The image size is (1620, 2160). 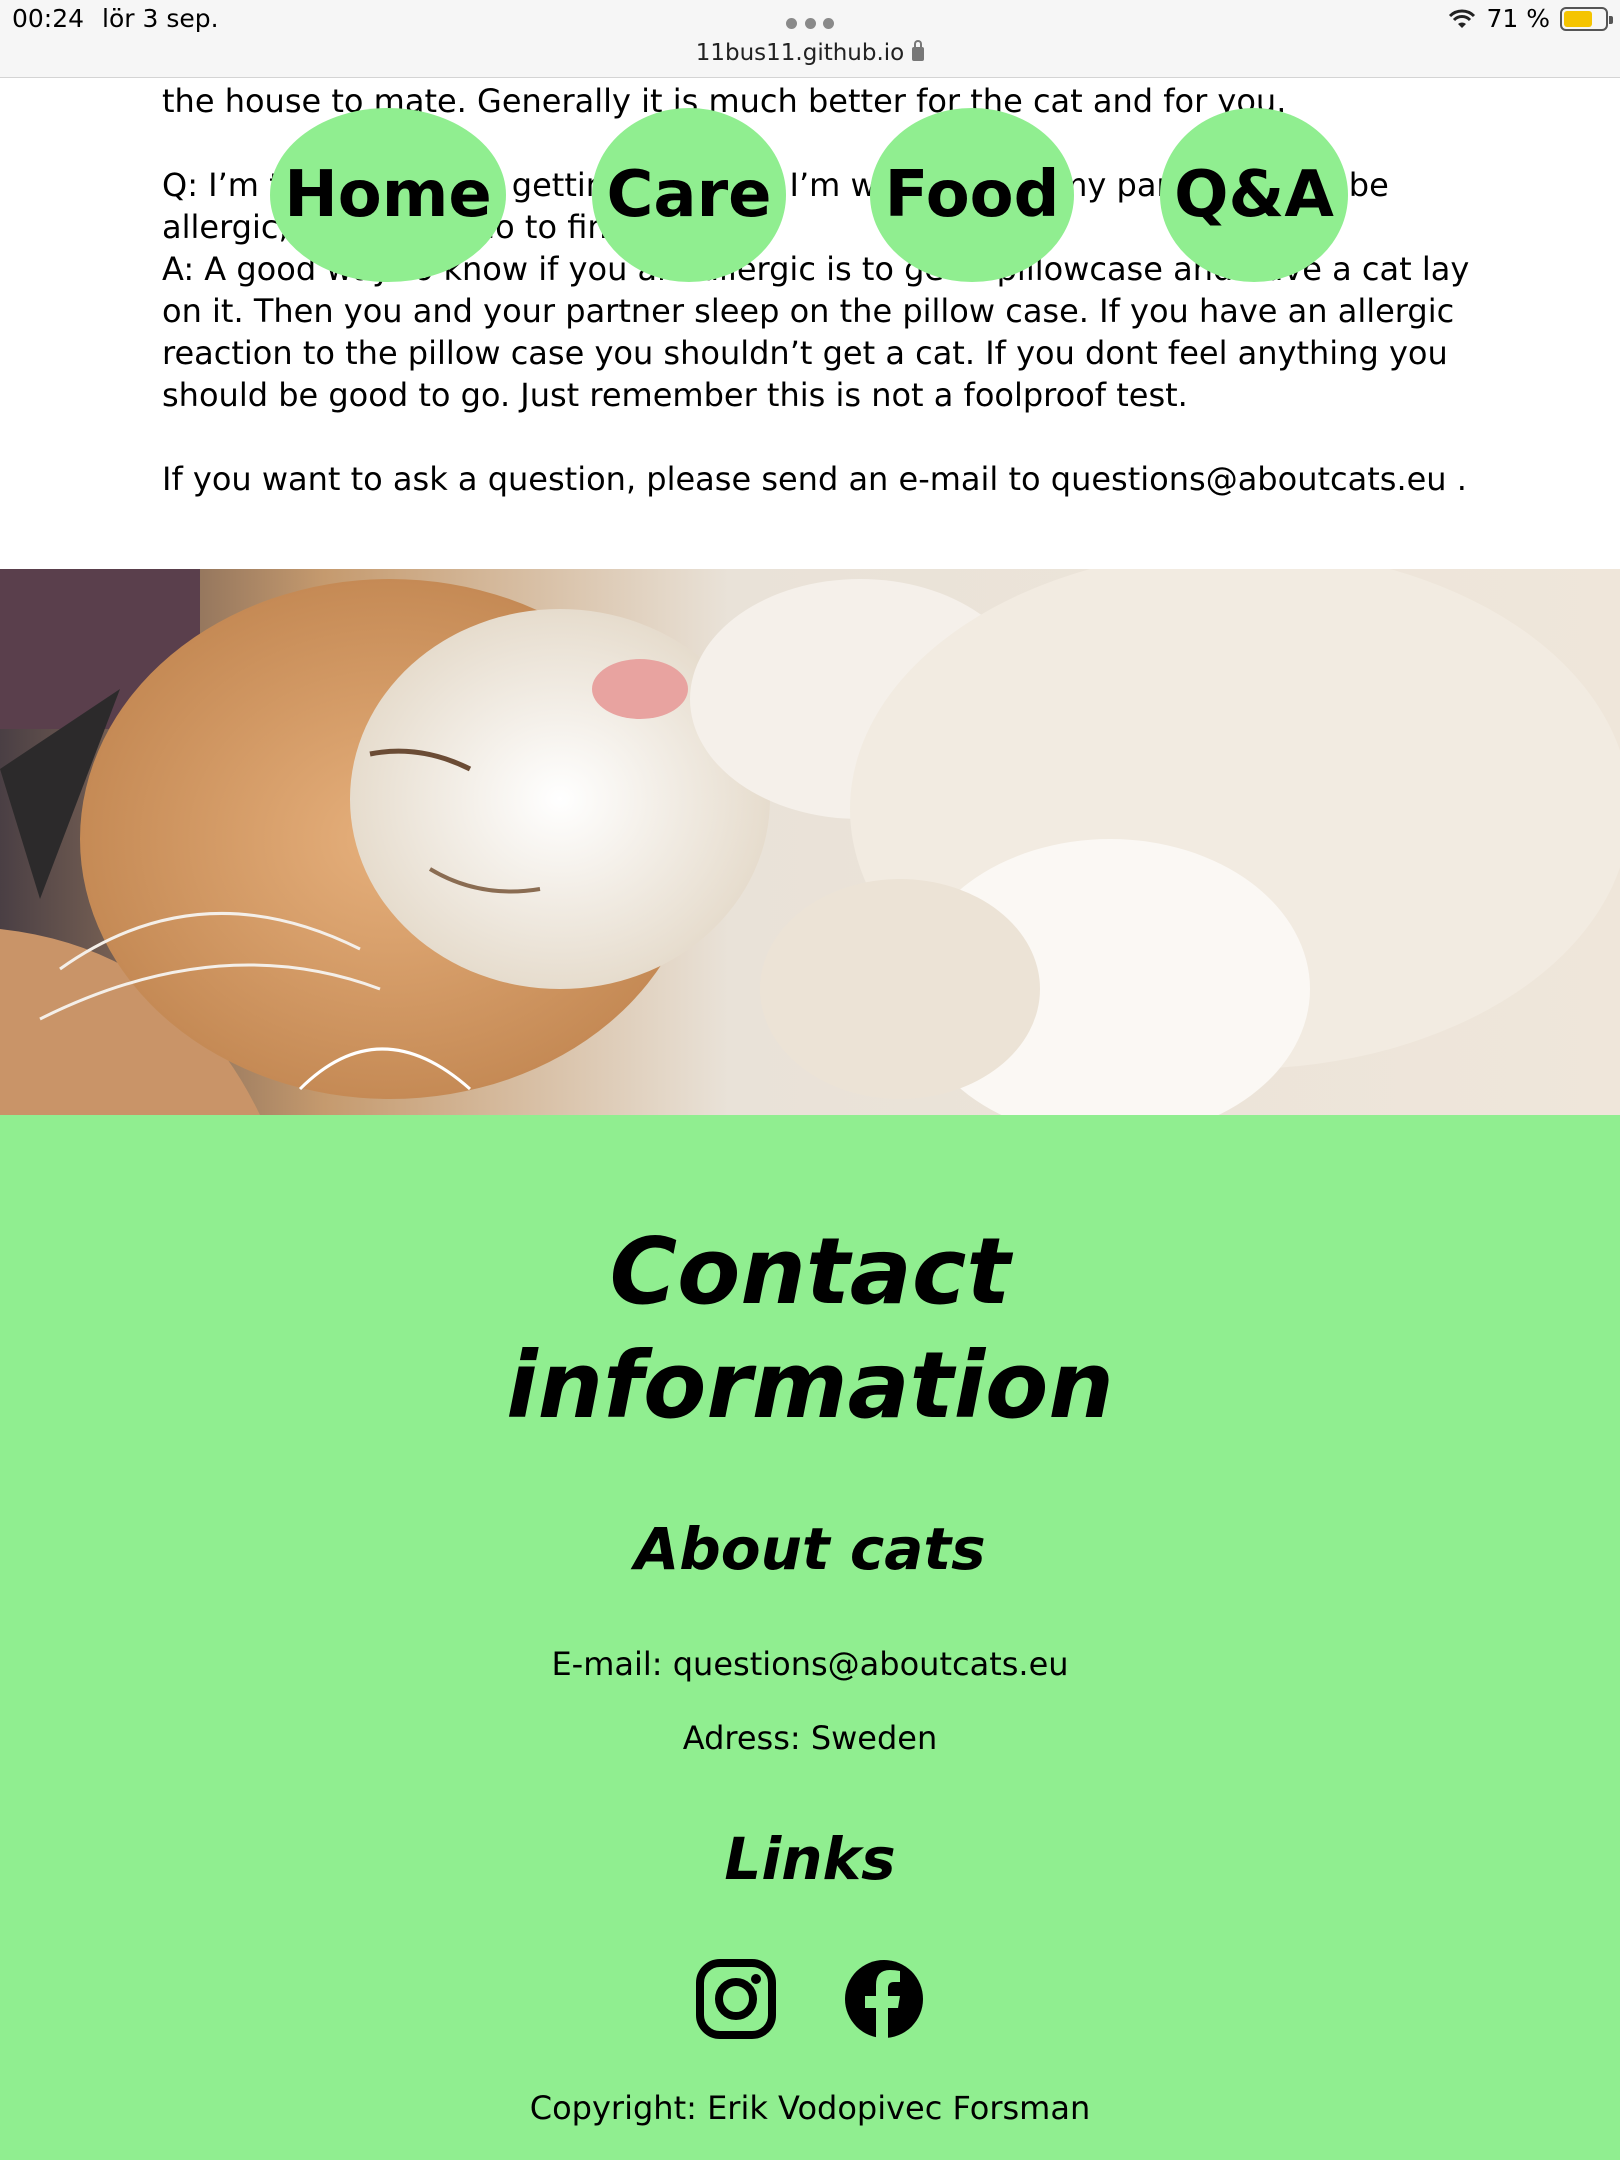 I want to click on instagram-icon, so click(x=736, y=1999).